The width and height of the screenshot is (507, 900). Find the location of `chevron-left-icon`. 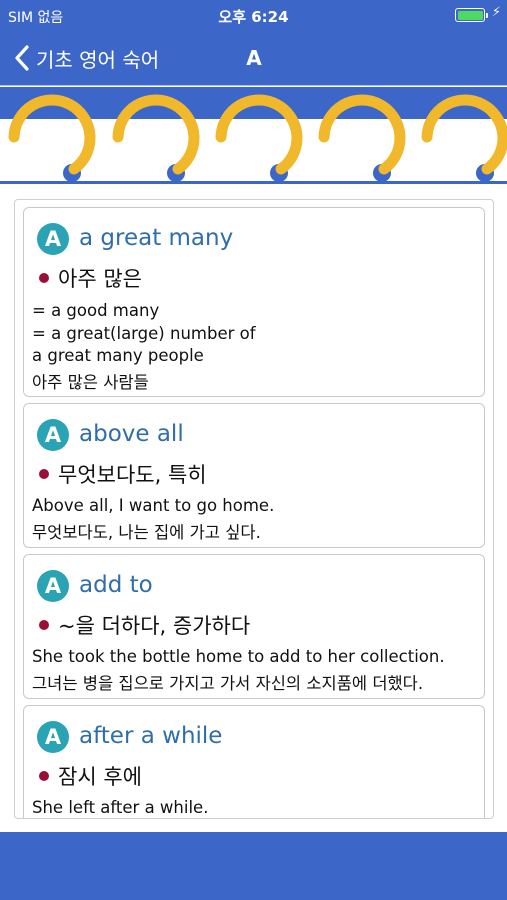

chevron-left-icon is located at coordinates (22, 58).